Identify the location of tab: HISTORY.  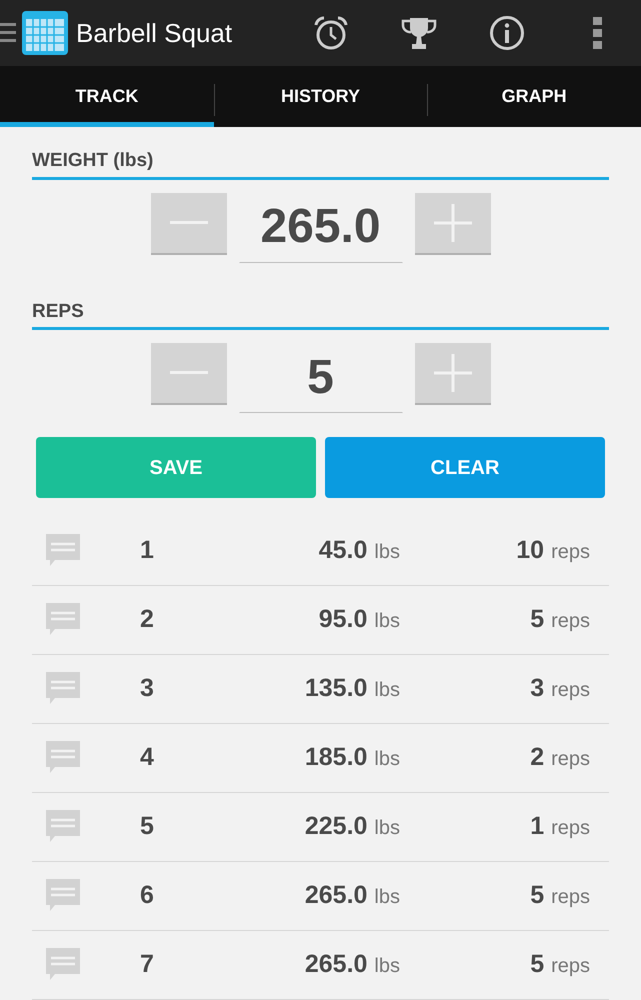
(321, 96).